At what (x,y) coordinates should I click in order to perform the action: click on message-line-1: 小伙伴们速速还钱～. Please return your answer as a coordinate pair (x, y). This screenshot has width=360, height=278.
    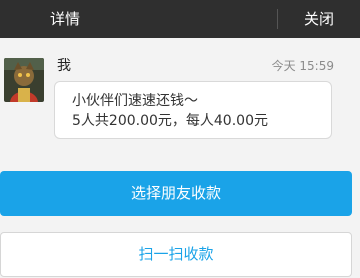
    Looking at the image, I should click on (135, 101).